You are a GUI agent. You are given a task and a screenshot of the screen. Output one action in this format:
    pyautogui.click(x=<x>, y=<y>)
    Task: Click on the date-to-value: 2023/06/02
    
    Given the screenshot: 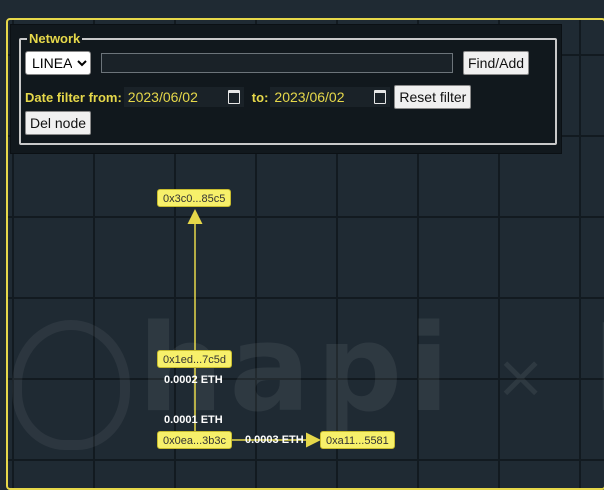 What is the action you would take?
    pyautogui.click(x=309, y=97)
    